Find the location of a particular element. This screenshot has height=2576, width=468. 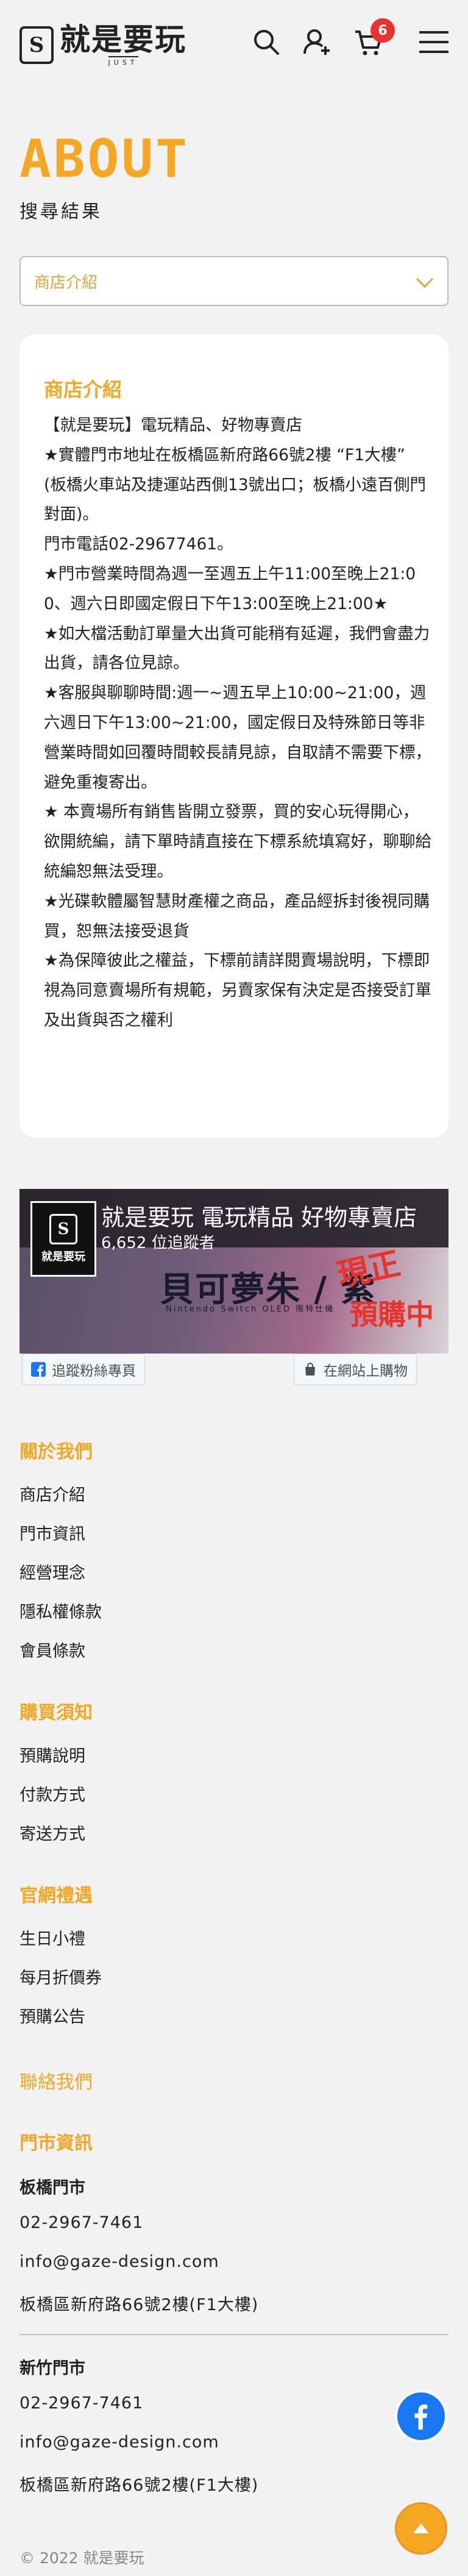

footer-link-preorder-news: 預購公告 is located at coordinates (52, 2015).